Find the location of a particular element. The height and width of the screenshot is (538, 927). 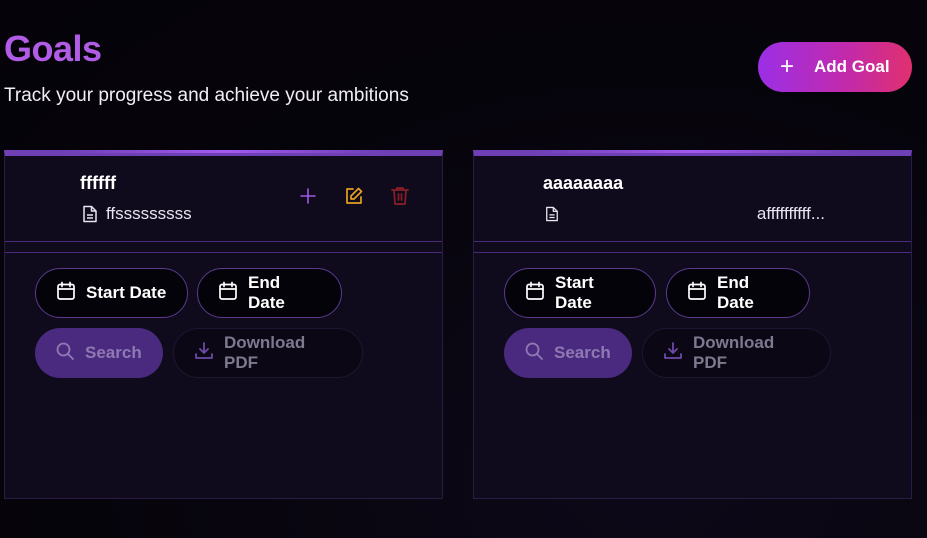

plus-icon: + is located at coordinates (787, 66).